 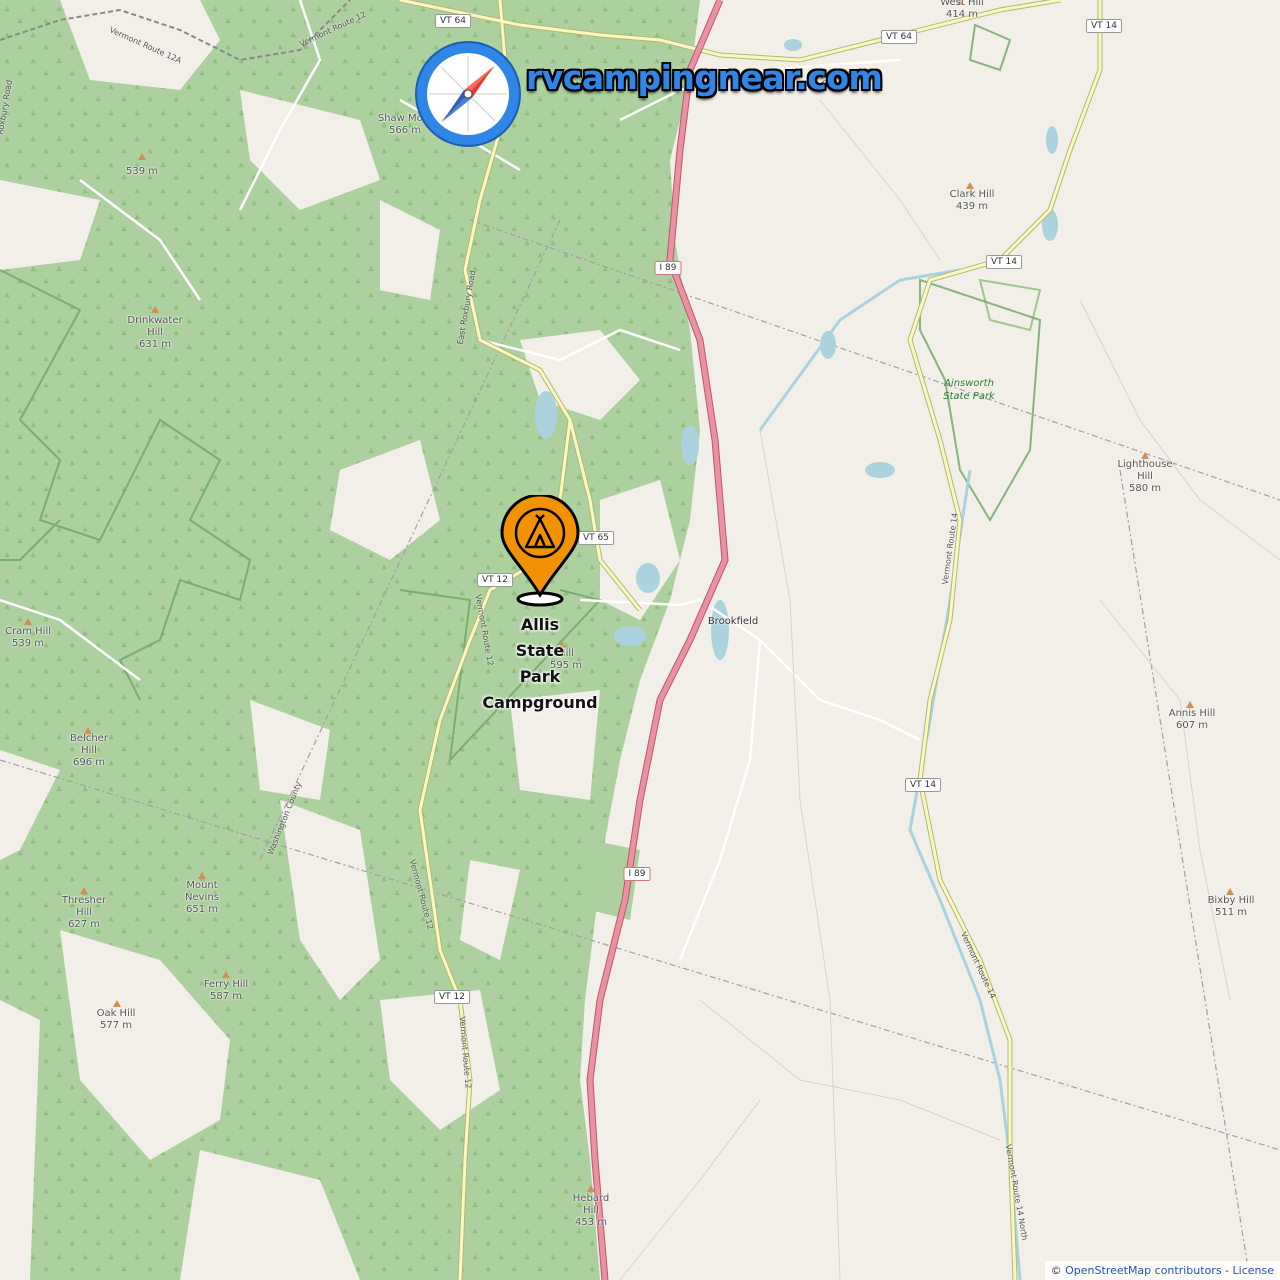 What do you see at coordinates (540, 552) in the screenshot?
I see `tent-pin-icon` at bounding box center [540, 552].